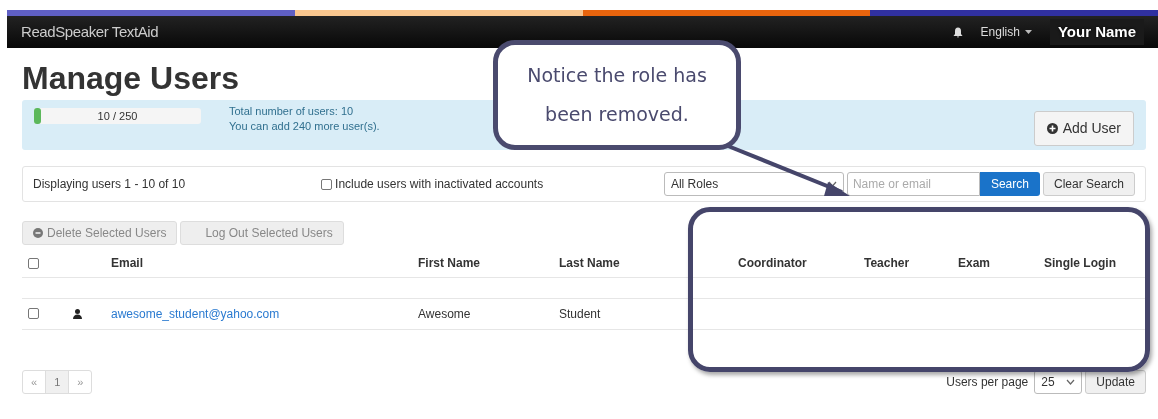 The width and height of the screenshot is (1158, 419). Describe the element at coordinates (33, 313) in the screenshot. I see `row-checkbox` at that location.